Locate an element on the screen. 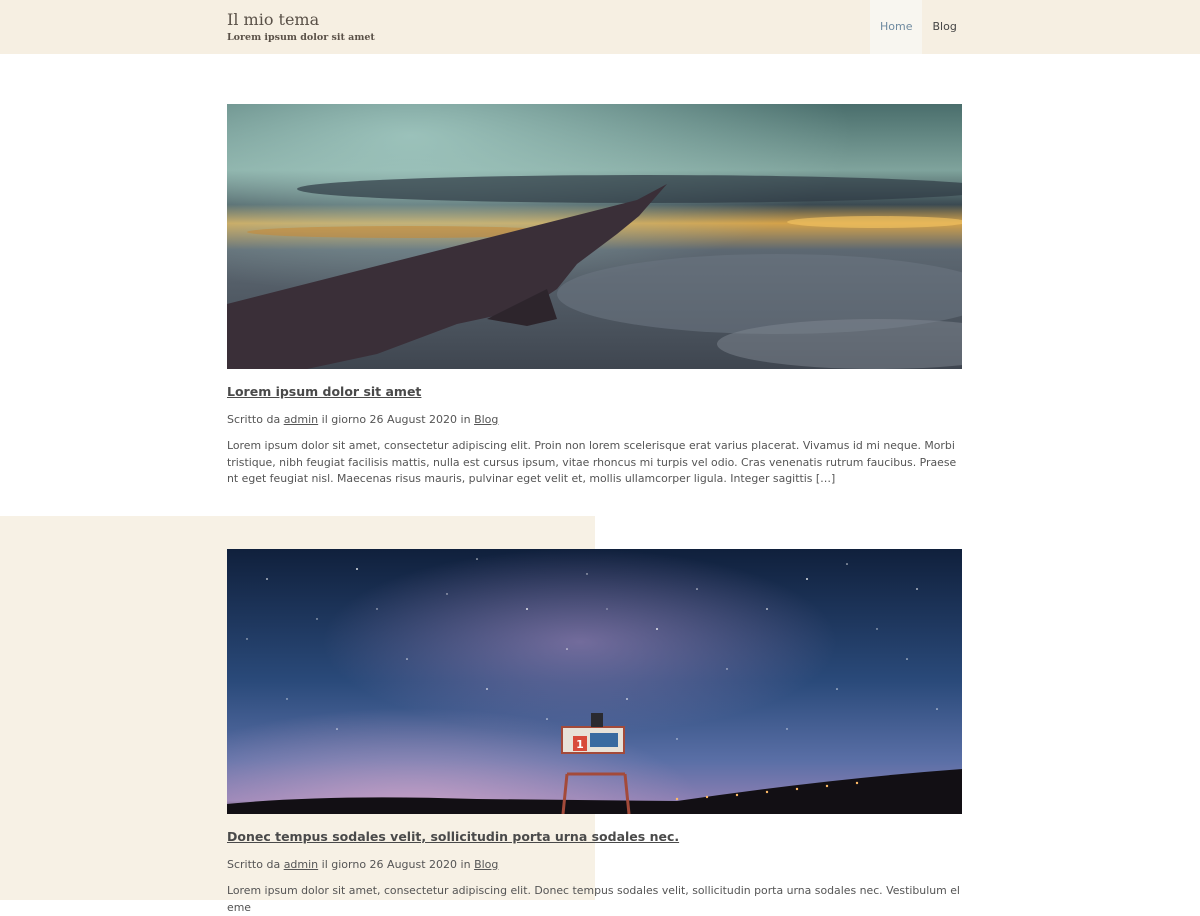 The height and width of the screenshot is (916, 1200). main-nav: Home Blog is located at coordinates (918, 27).